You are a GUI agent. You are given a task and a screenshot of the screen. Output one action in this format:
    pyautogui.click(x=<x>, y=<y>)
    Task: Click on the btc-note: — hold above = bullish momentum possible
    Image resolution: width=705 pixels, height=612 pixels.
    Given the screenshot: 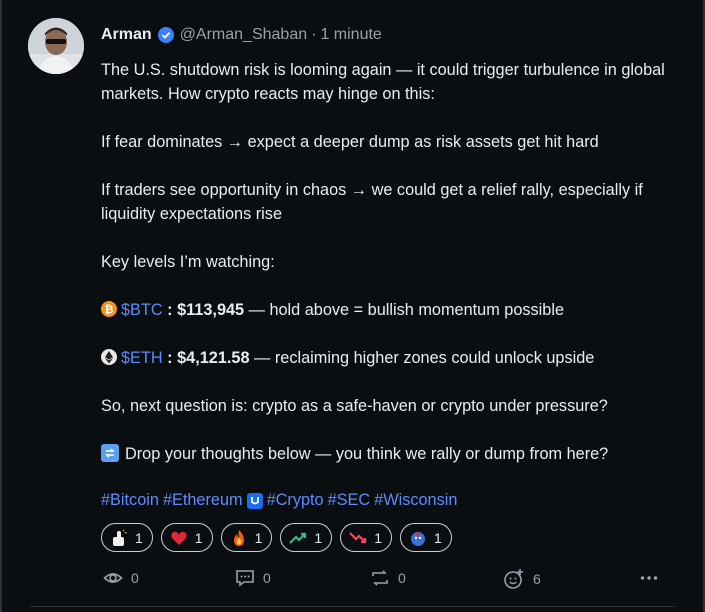 What is the action you would take?
    pyautogui.click(x=404, y=310)
    